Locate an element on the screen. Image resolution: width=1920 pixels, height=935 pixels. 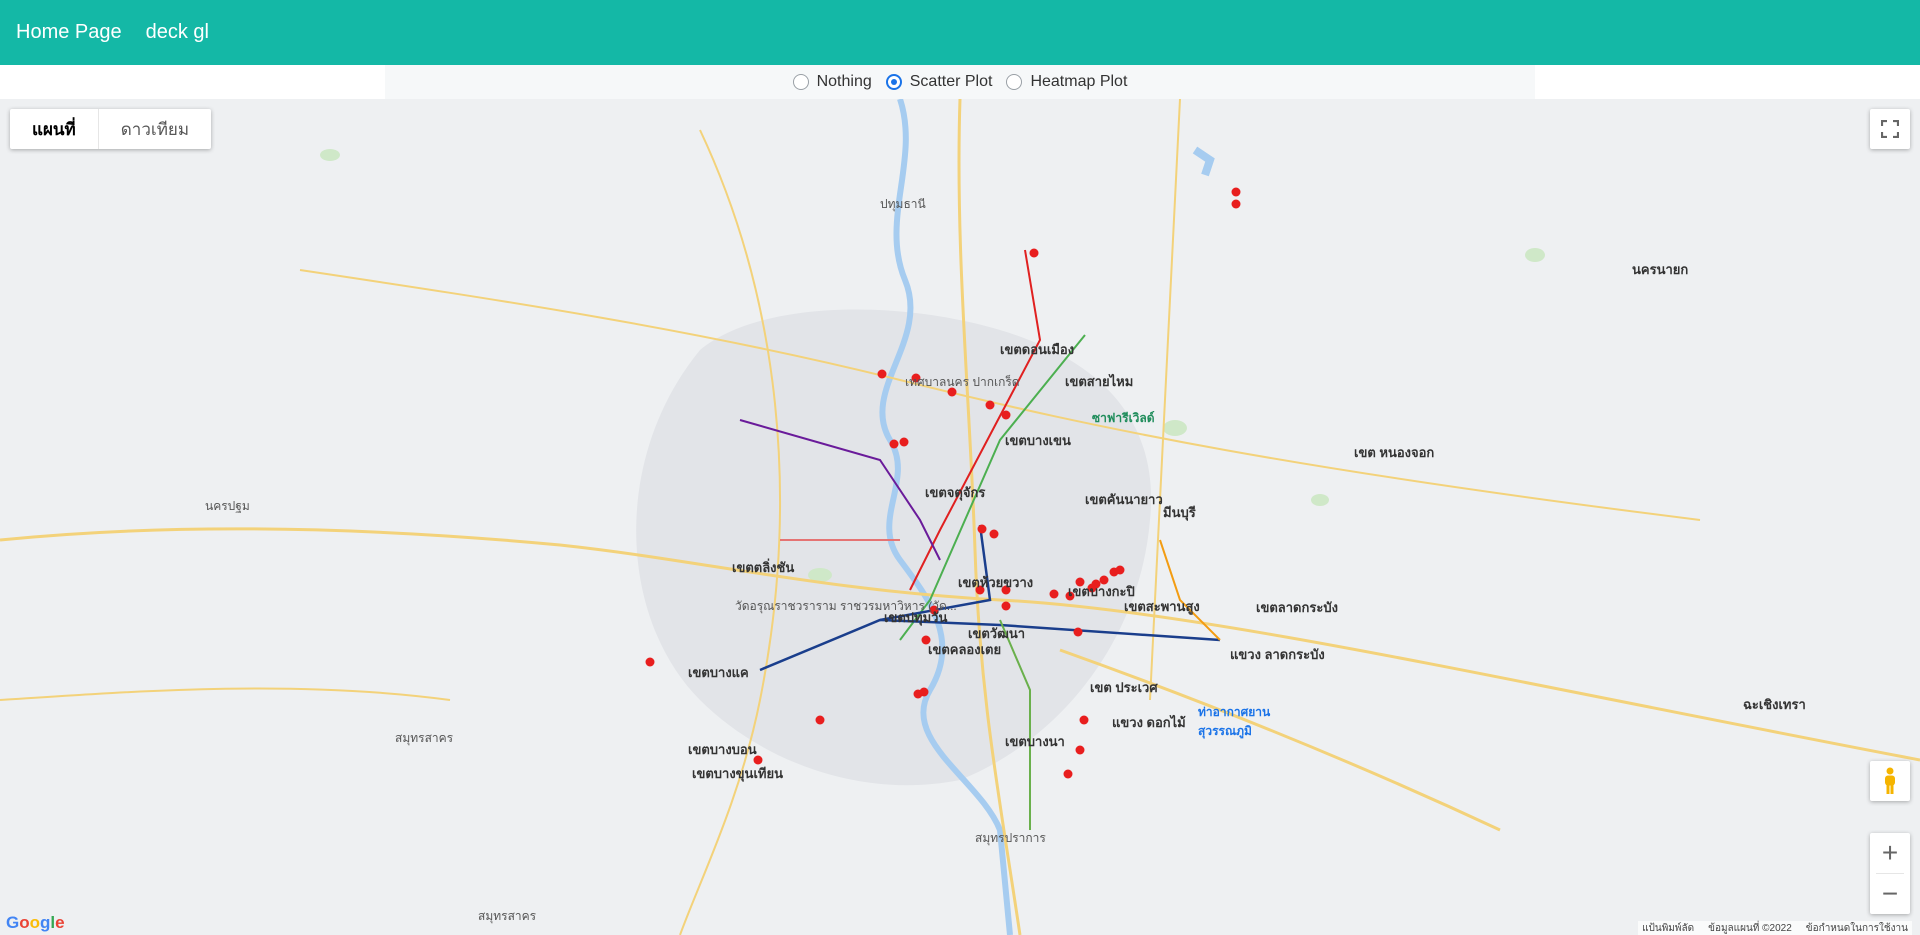
label-saphansung: เขตสะพานสูง is located at coordinates (1162, 606).